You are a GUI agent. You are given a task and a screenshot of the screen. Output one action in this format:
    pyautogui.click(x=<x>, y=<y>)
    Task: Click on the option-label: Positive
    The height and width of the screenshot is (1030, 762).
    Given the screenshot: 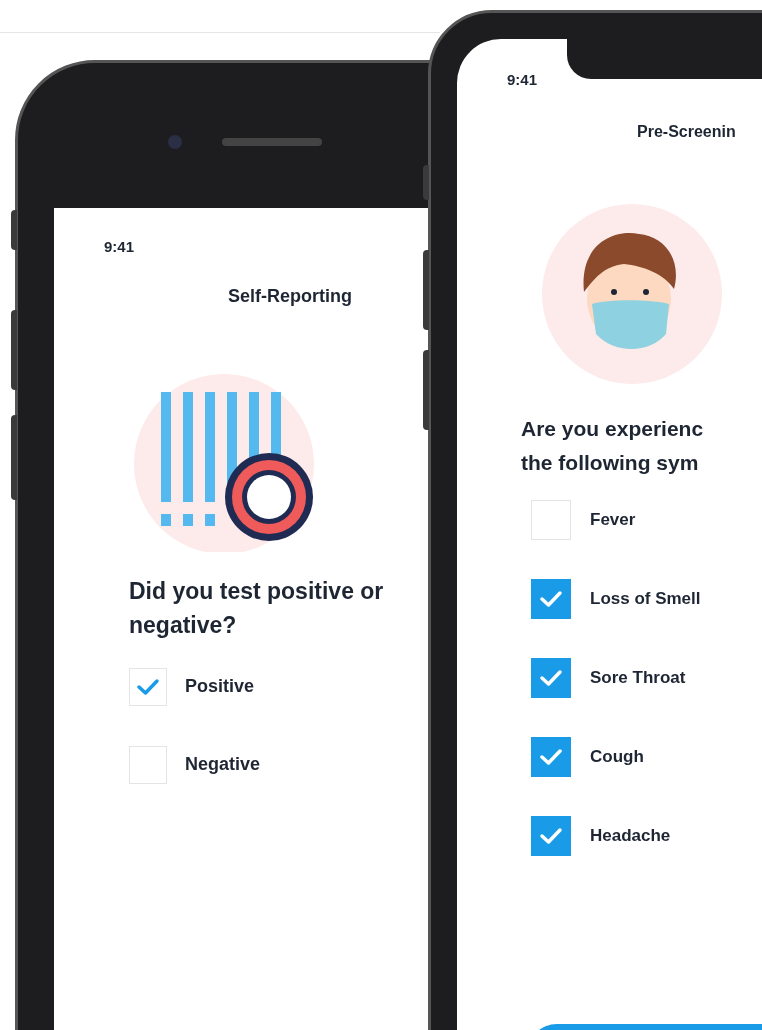 What is the action you would take?
    pyautogui.click(x=220, y=686)
    